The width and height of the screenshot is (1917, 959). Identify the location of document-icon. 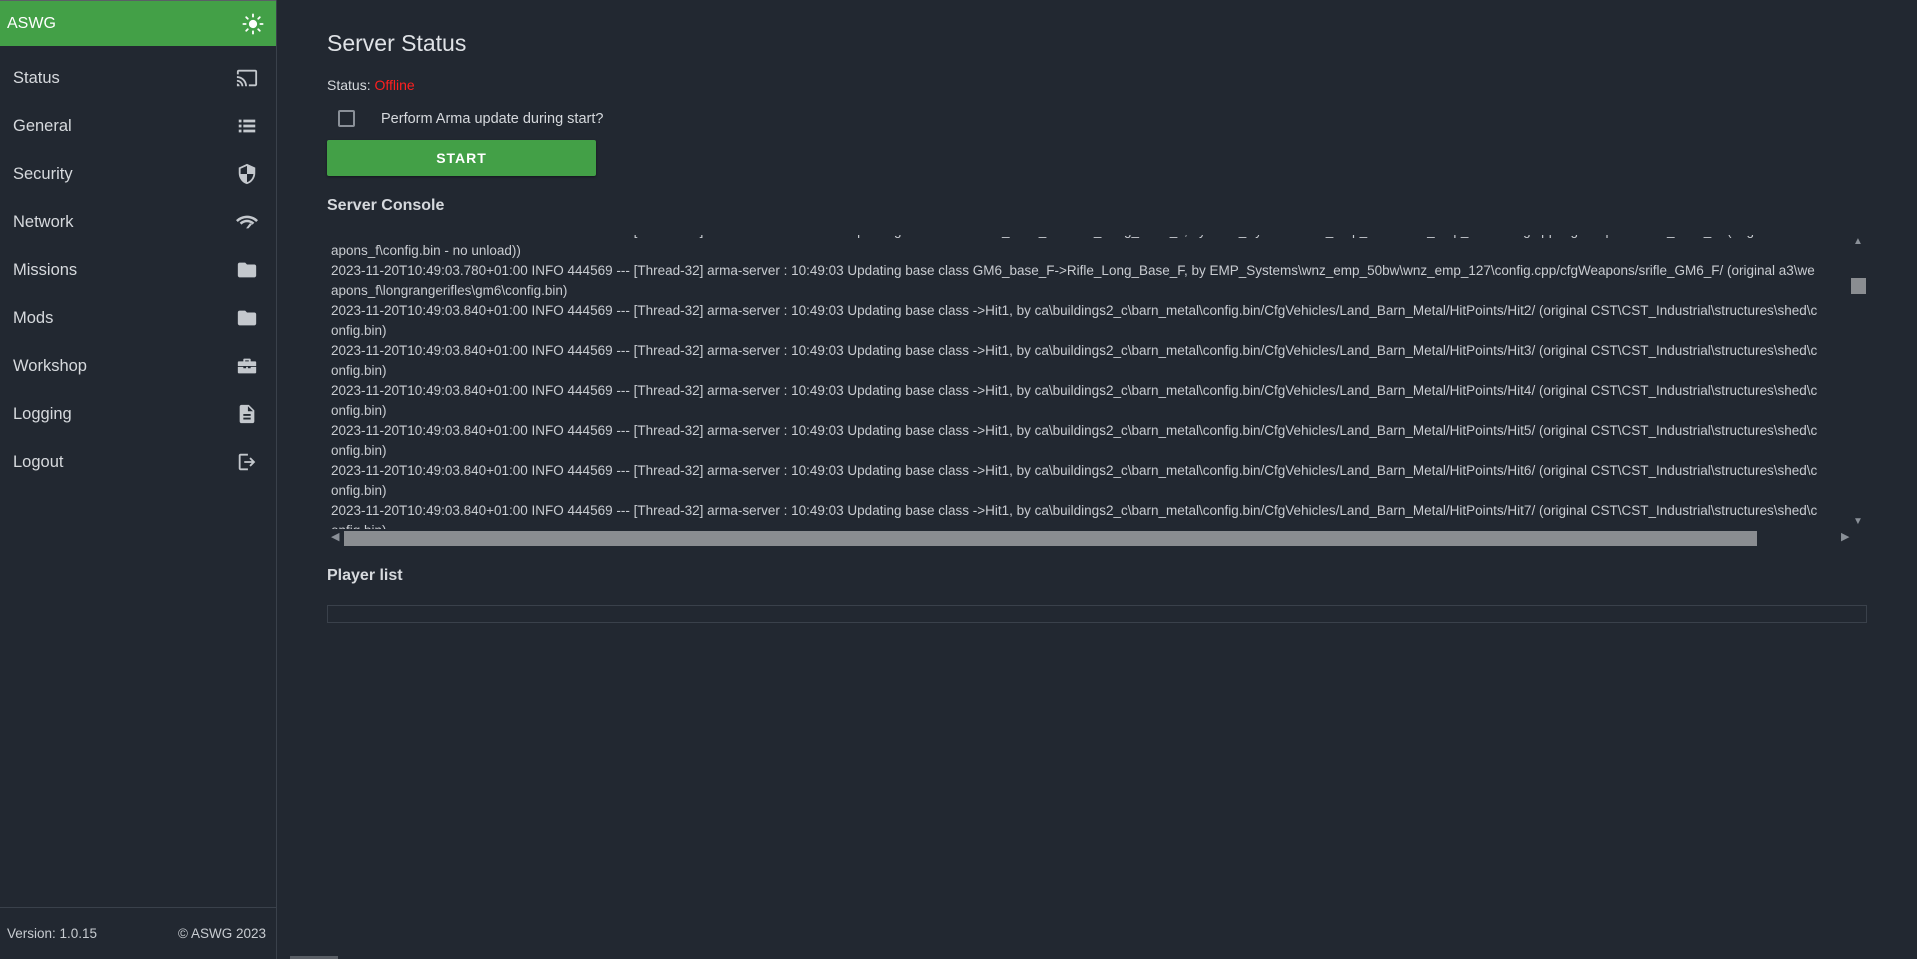
(247, 414).